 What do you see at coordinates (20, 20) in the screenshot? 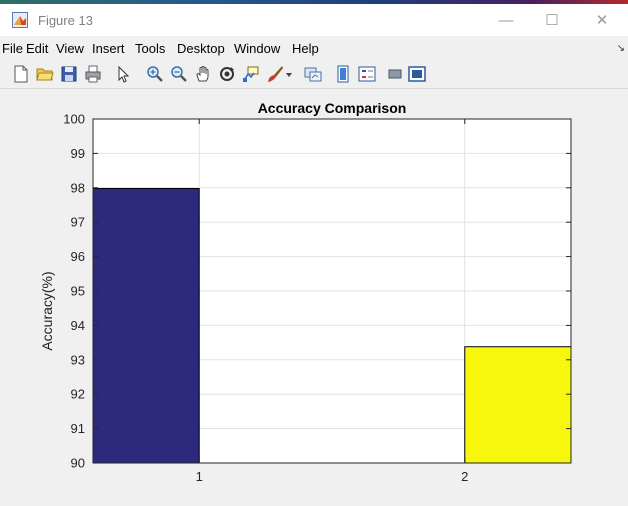
I see `matlab-figure-icon` at bounding box center [20, 20].